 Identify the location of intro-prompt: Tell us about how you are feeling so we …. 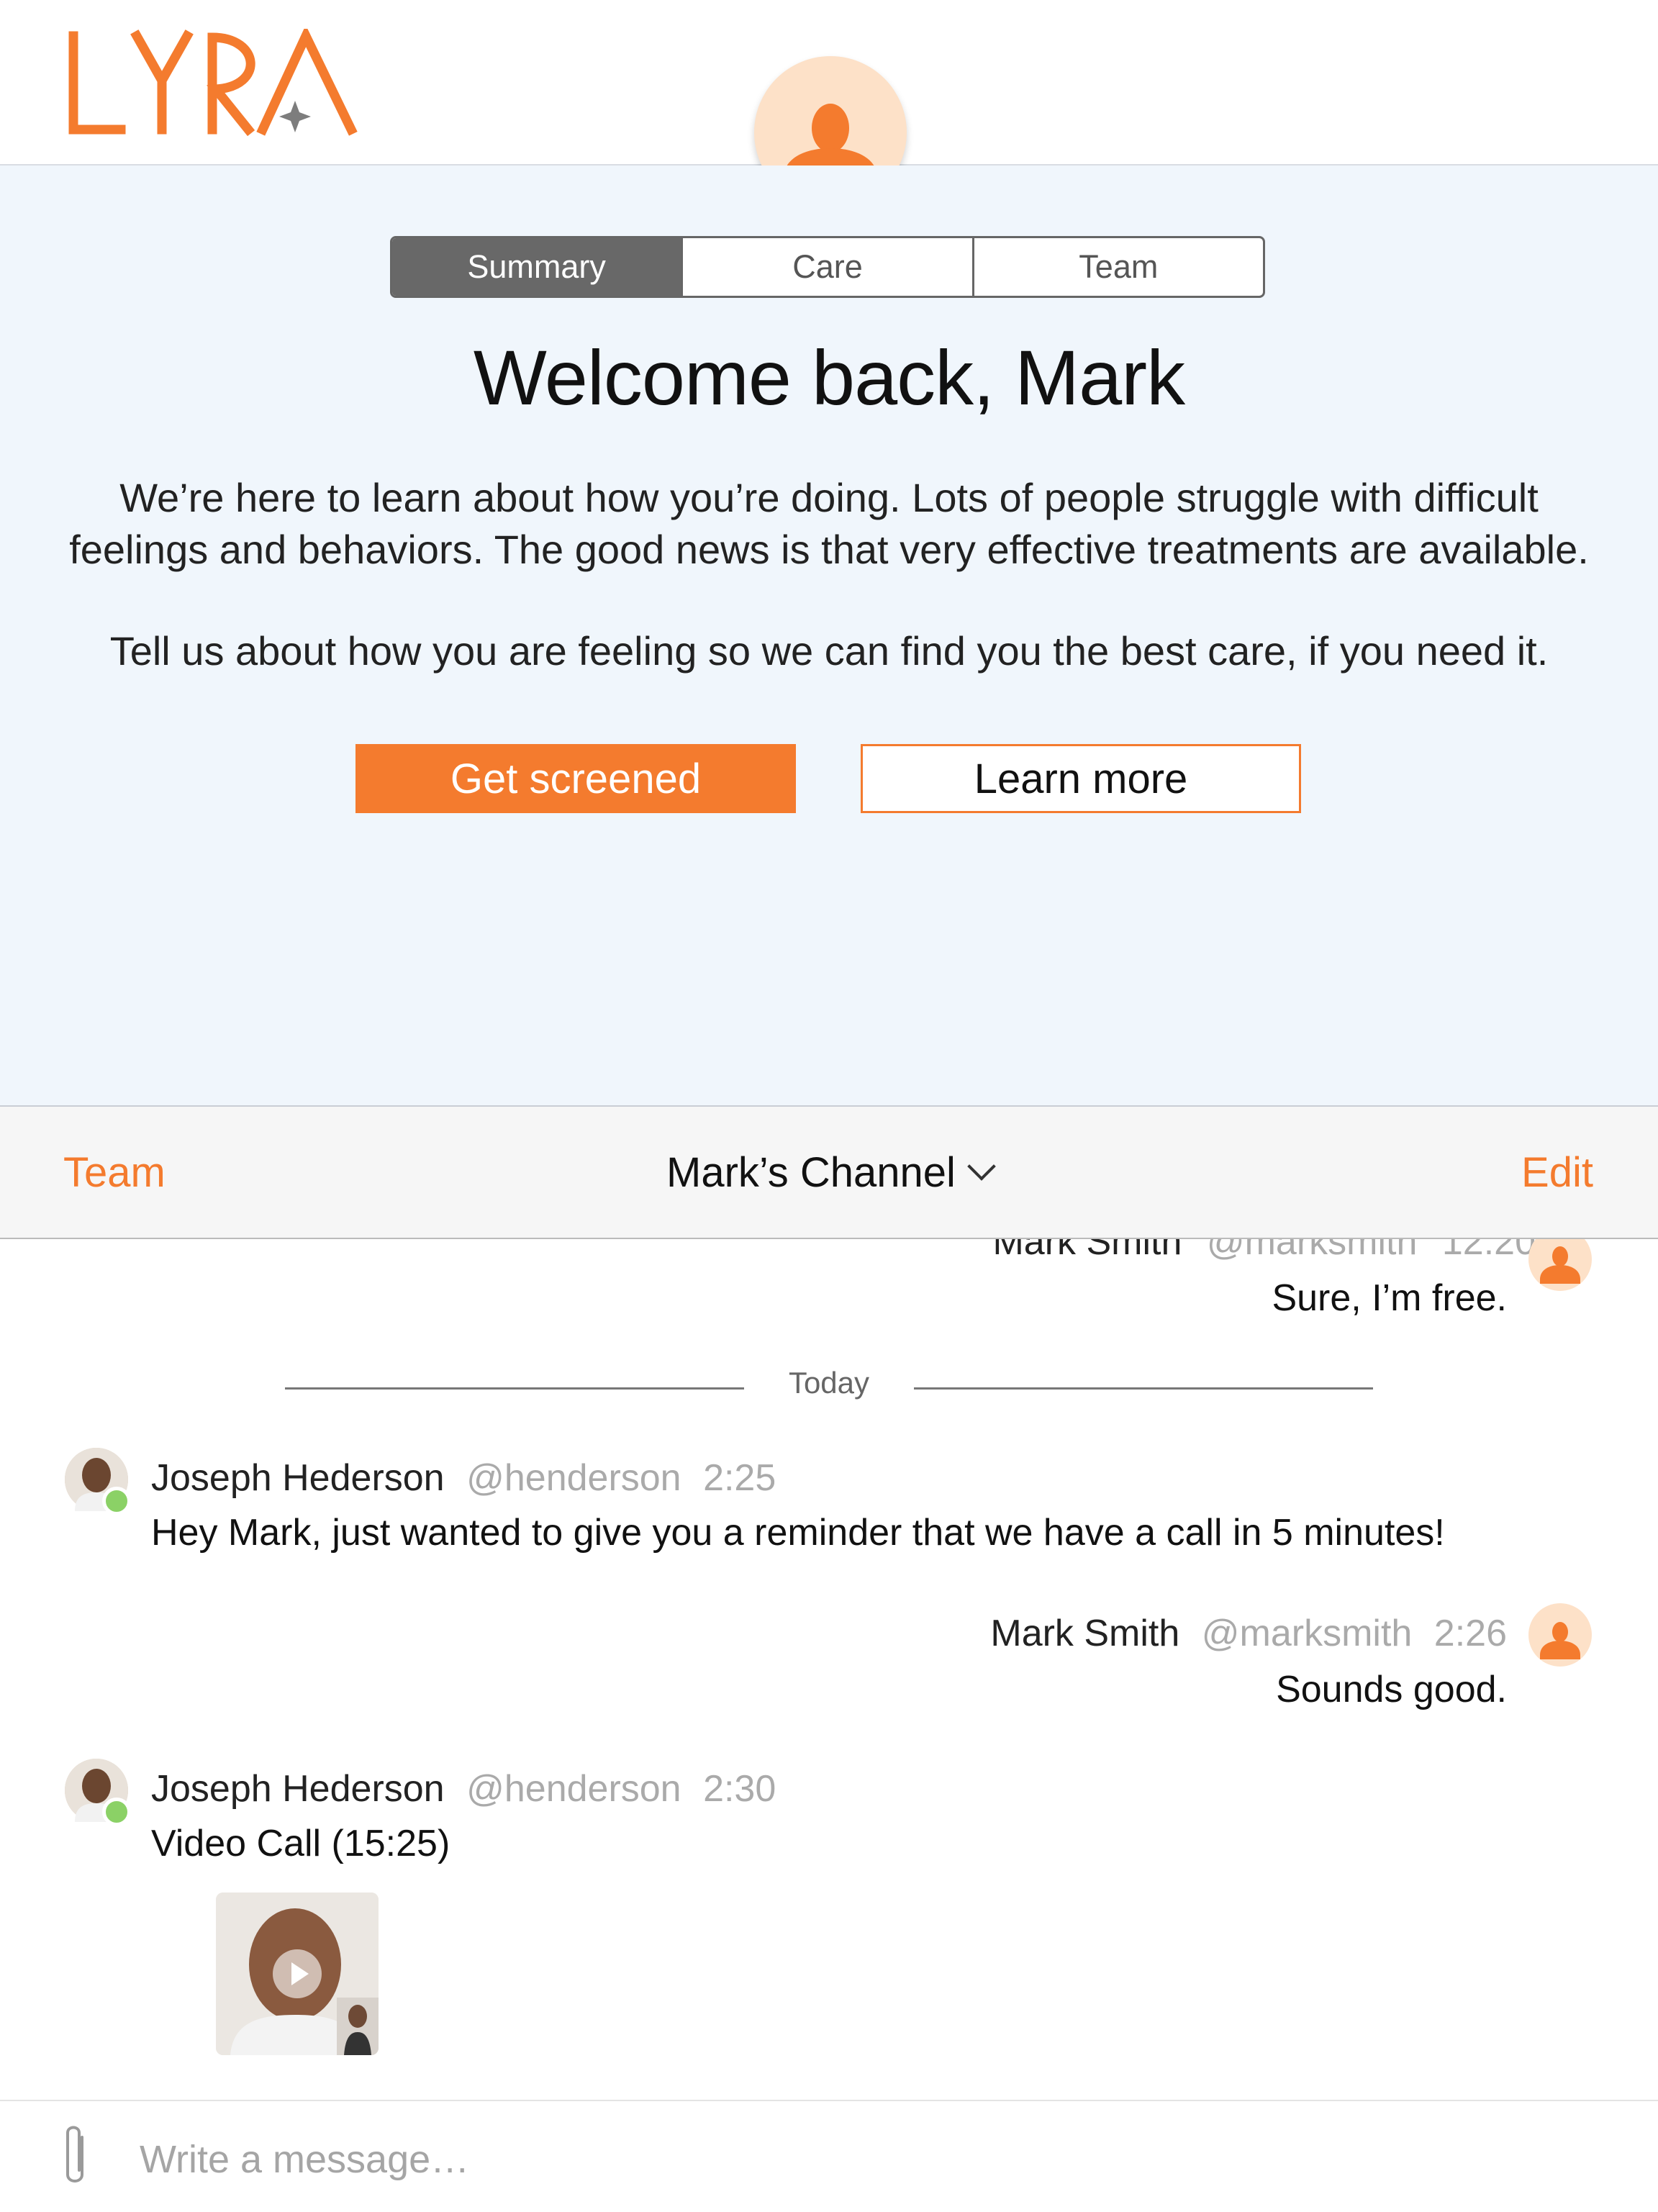
(829, 651).